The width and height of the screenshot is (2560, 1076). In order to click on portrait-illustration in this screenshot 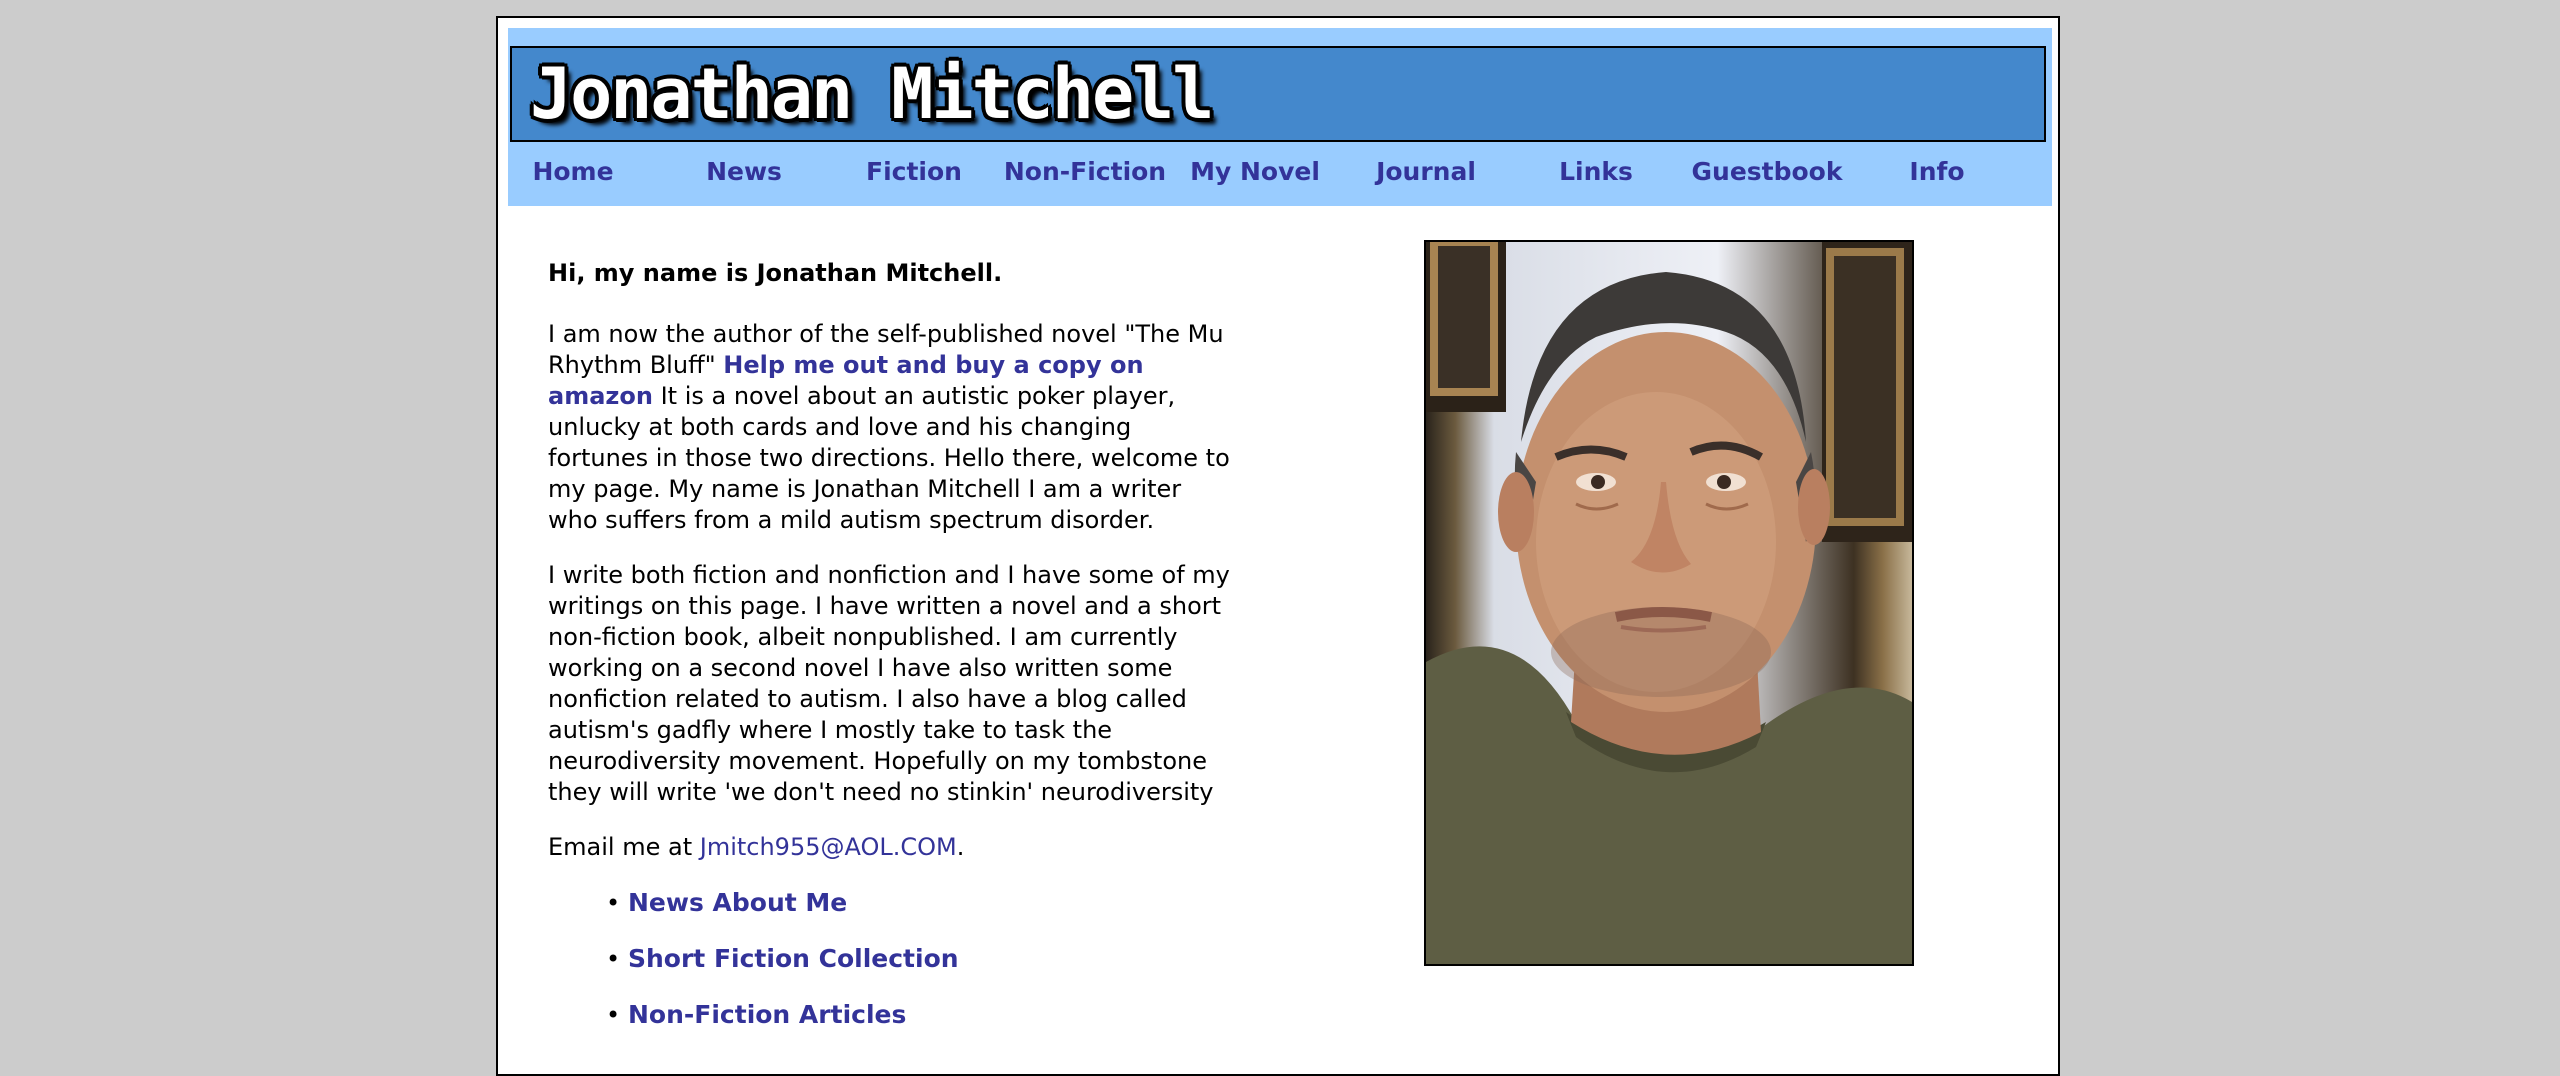, I will do `click(1669, 603)`.